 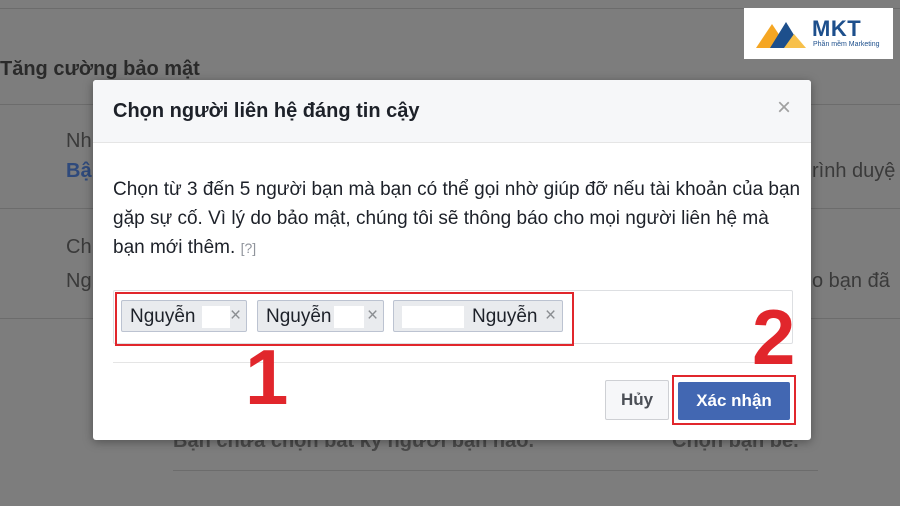 What do you see at coordinates (637, 400) in the screenshot?
I see `cancel-button: Hủy` at bounding box center [637, 400].